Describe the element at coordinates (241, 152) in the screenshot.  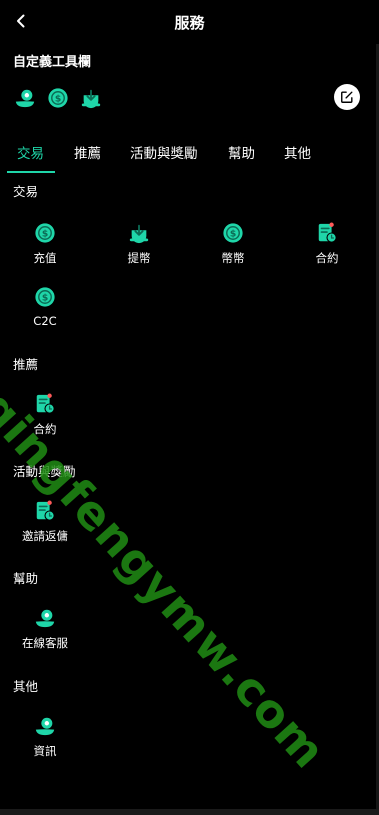
I see `tab-help: 幫助` at that location.